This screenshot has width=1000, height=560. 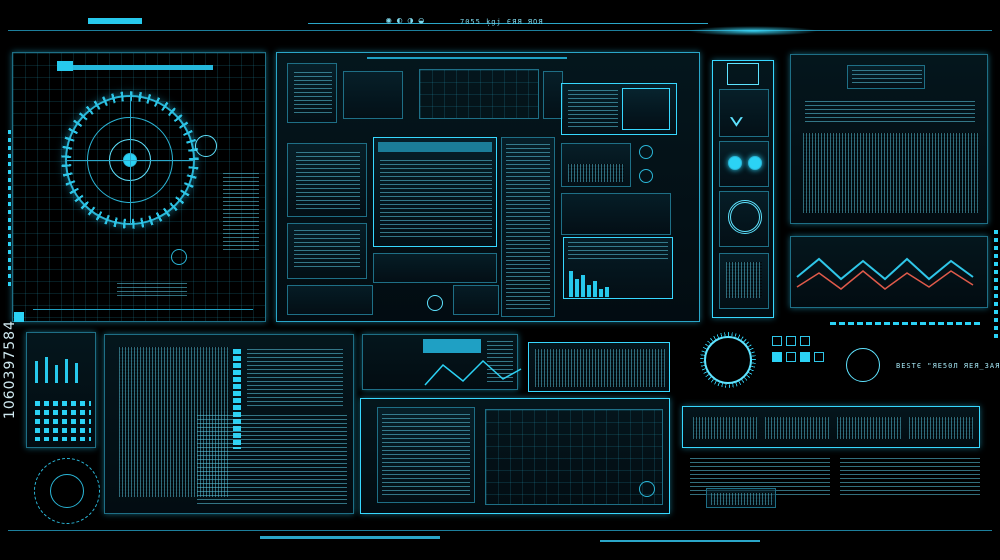 What do you see at coordinates (885, 273) in the screenshot?
I see `waveform-chart` at bounding box center [885, 273].